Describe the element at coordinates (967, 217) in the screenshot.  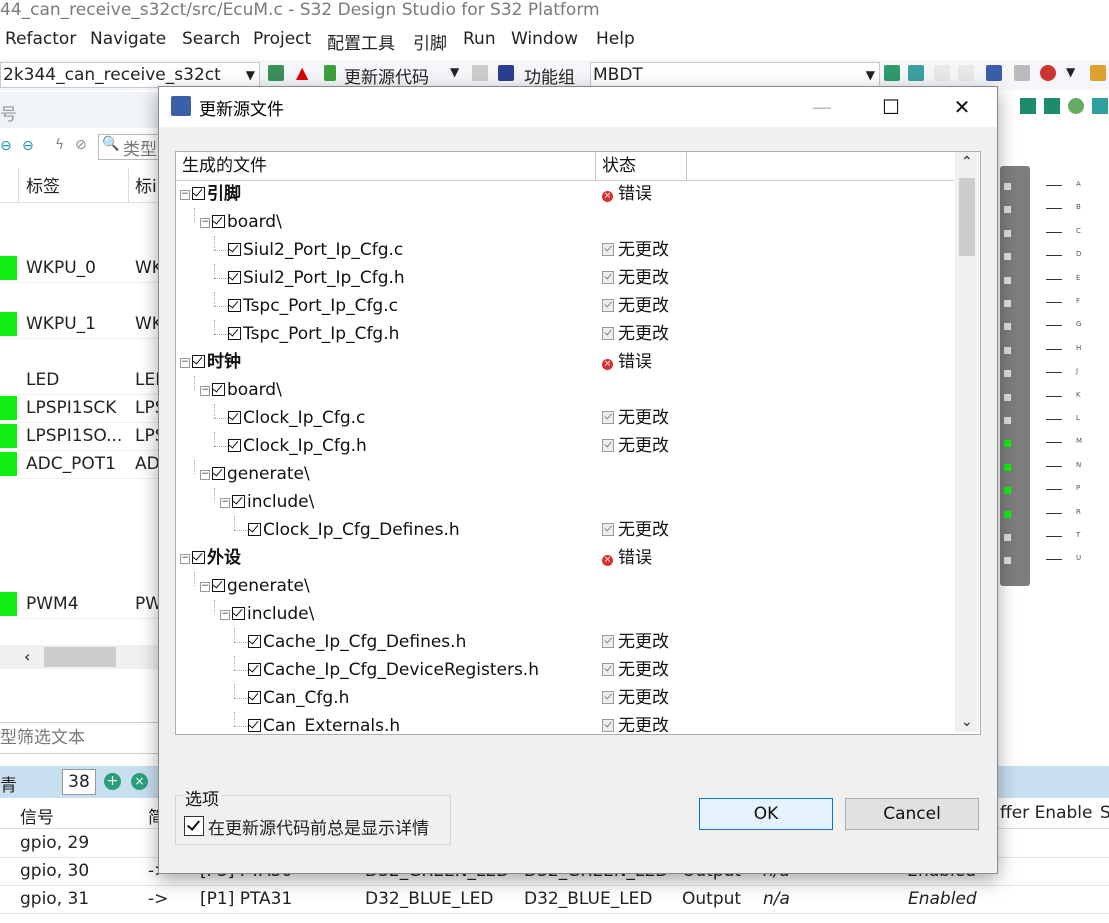
I see `scroll-thumb` at that location.